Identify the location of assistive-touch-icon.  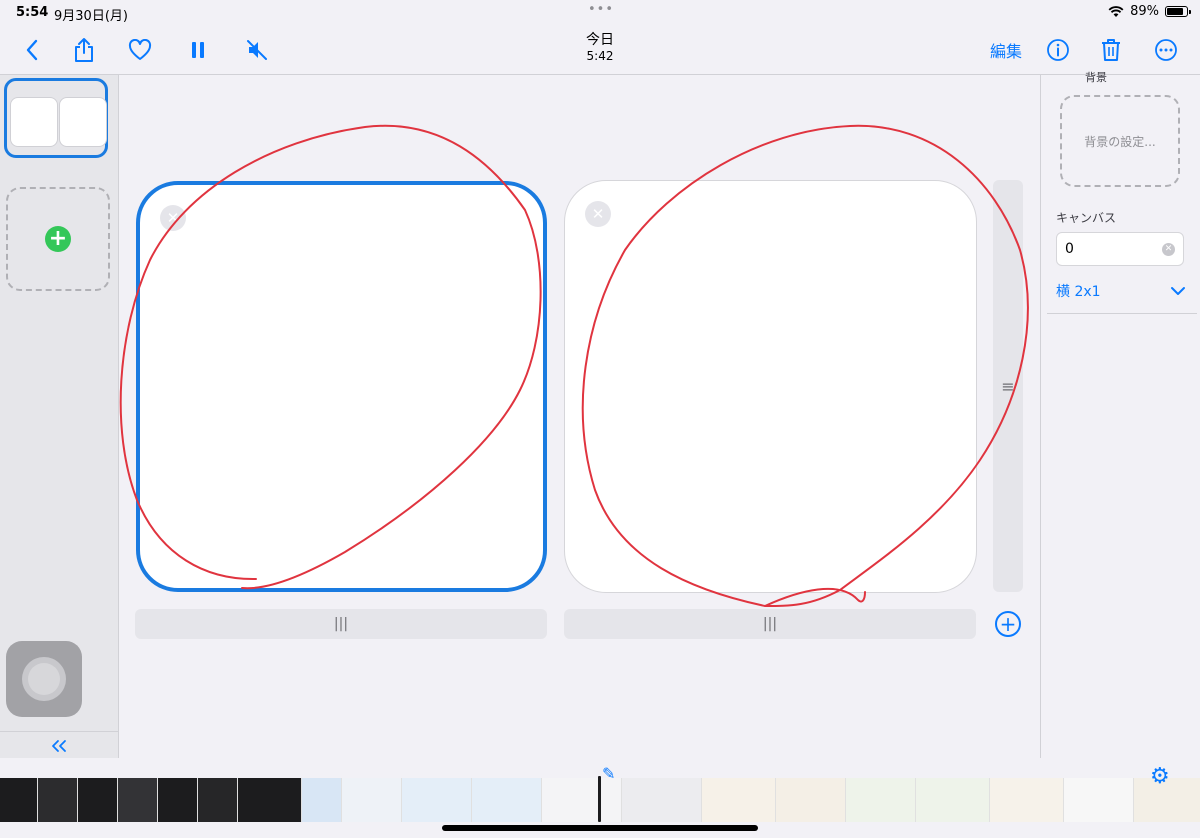
(44, 679).